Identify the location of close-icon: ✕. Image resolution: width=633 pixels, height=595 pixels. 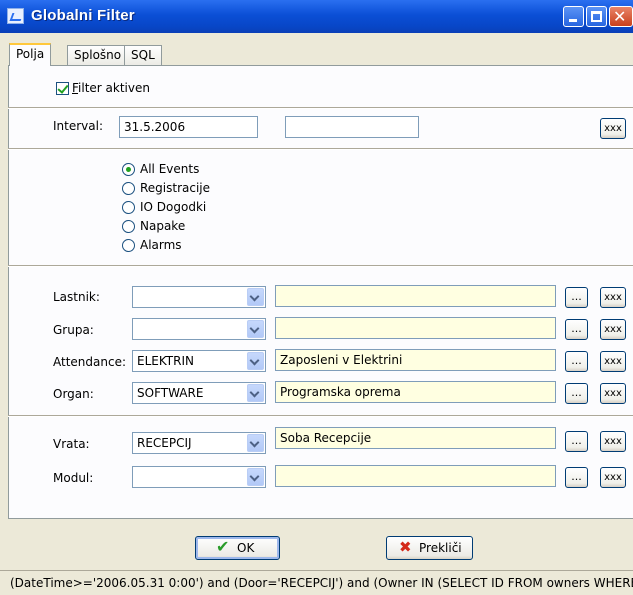
(621, 16).